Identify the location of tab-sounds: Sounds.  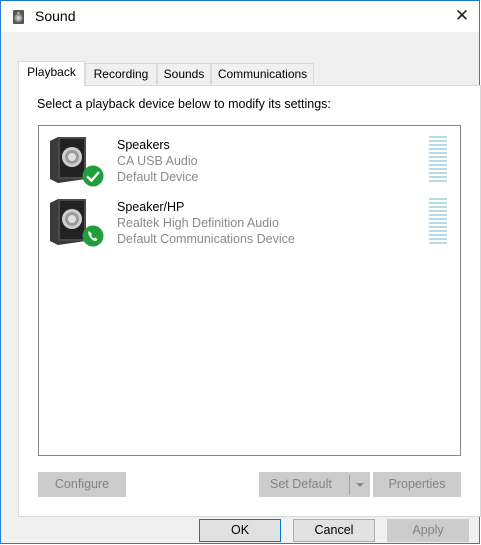
(184, 73).